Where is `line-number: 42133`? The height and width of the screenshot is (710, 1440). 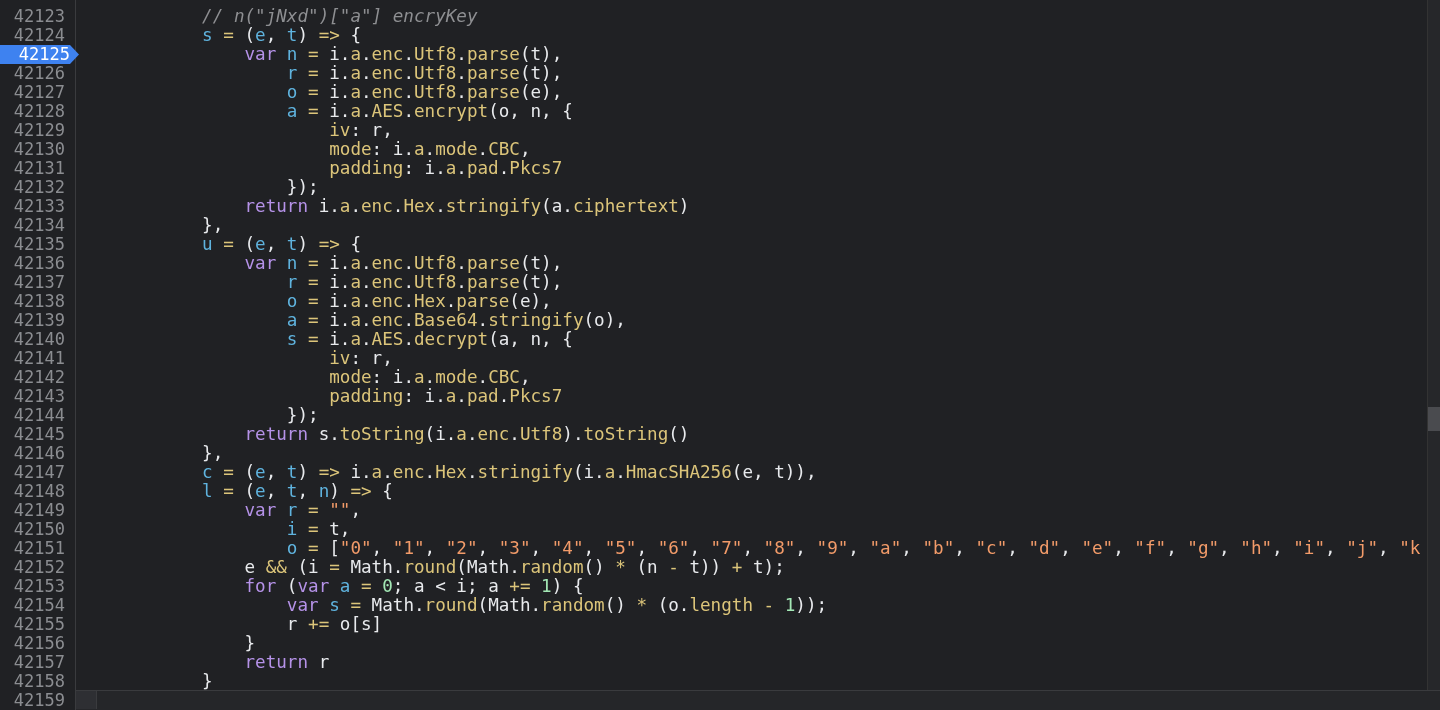 line-number: 42133 is located at coordinates (37, 206).